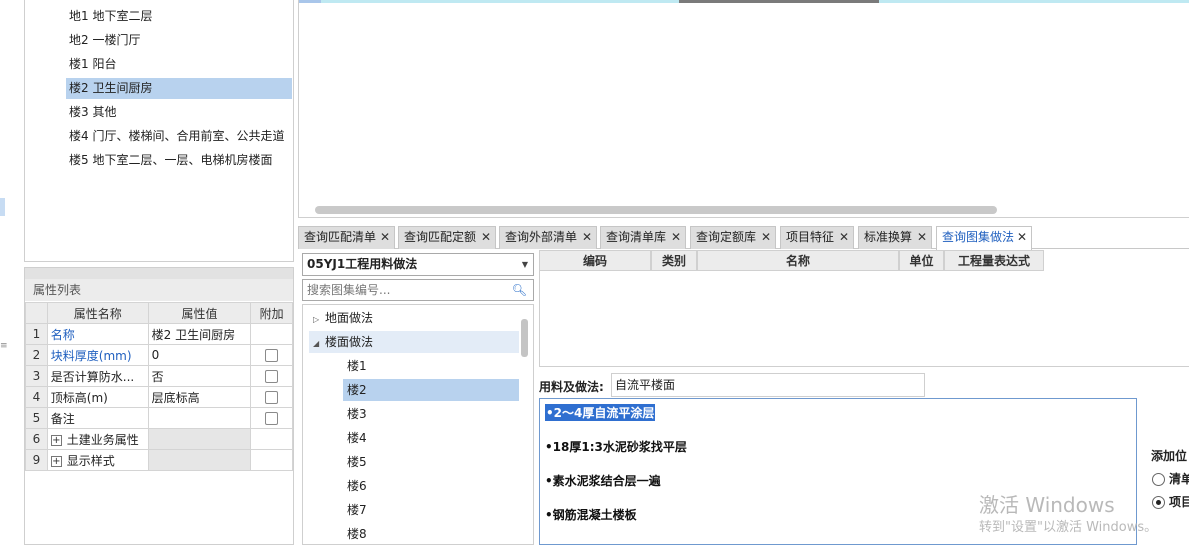  Describe the element at coordinates (97, 418) in the screenshot. I see `property-name: 备注` at that location.